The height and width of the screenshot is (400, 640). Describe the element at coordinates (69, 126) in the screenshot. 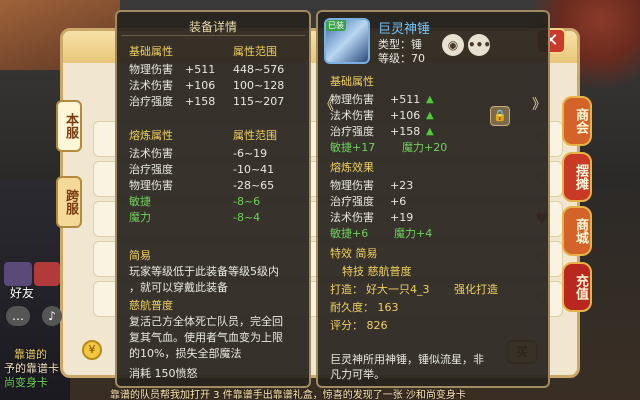

I see `tab-home-server: 本服` at that location.